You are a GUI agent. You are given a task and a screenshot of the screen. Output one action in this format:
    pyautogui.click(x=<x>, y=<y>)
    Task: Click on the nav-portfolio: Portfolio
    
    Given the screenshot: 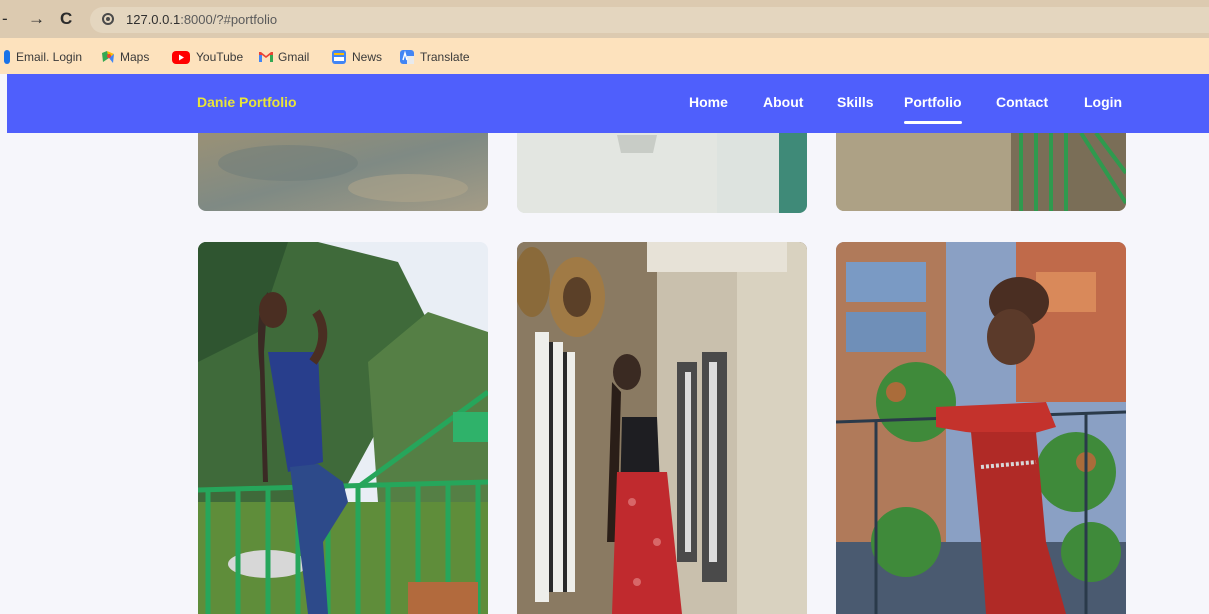 What is the action you would take?
    pyautogui.click(x=933, y=109)
    